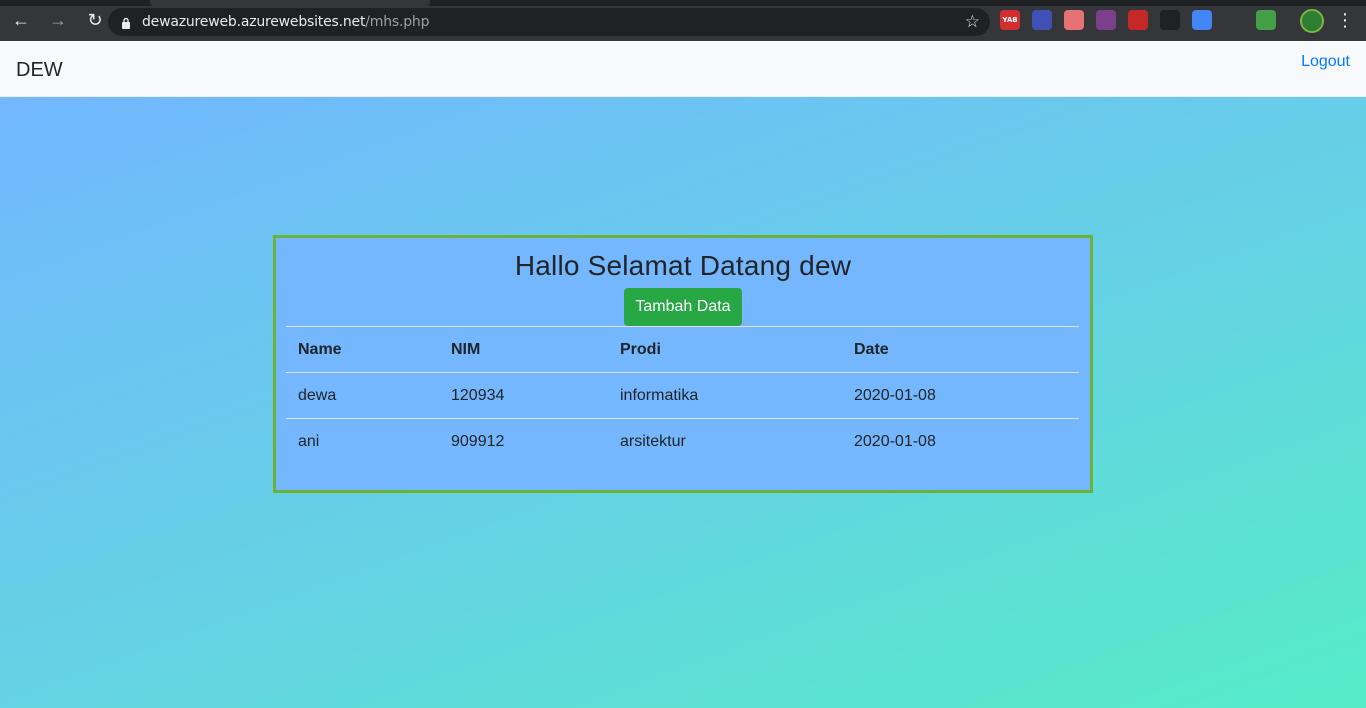 This screenshot has width=1366, height=708. I want to click on react-extension-icon, so click(1234, 20).